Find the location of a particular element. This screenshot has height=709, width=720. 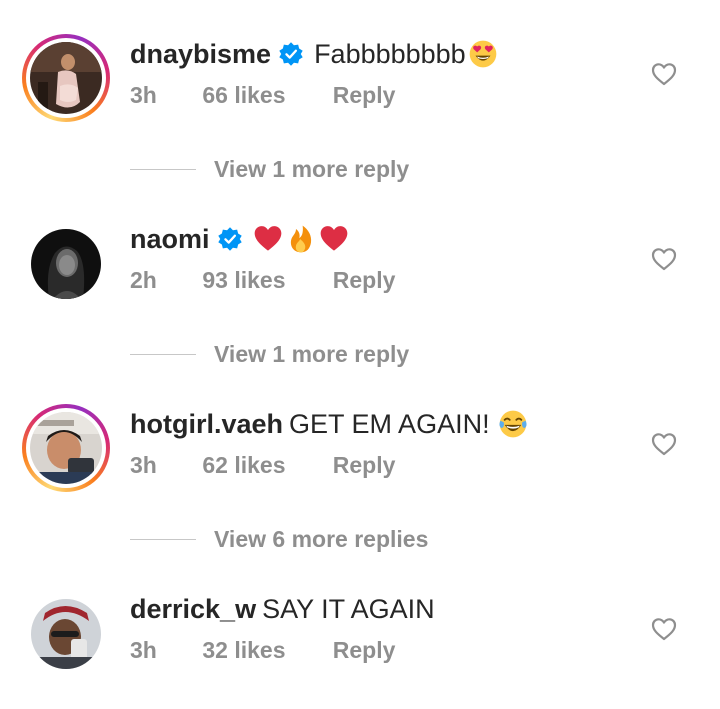

view-more-replies-label: View 6 more replies is located at coordinates (321, 539).